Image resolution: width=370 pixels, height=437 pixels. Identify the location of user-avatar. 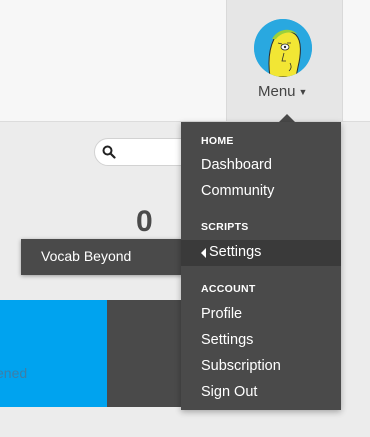
(283, 48).